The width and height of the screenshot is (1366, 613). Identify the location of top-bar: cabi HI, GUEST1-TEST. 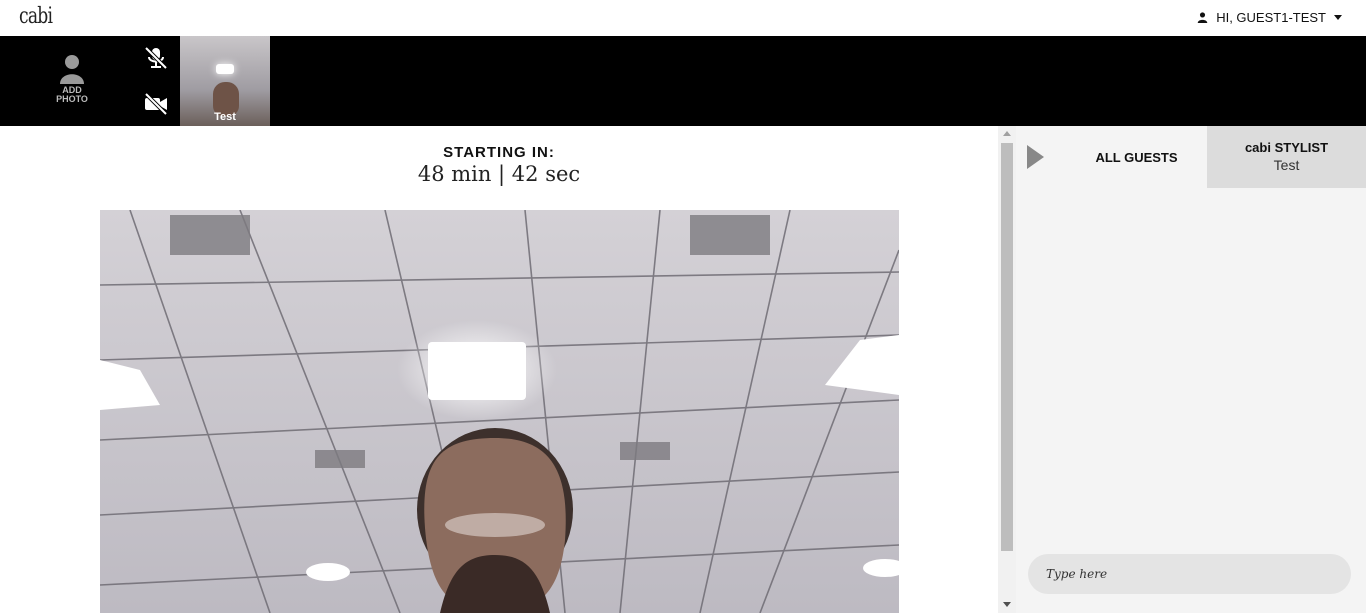
(683, 18).